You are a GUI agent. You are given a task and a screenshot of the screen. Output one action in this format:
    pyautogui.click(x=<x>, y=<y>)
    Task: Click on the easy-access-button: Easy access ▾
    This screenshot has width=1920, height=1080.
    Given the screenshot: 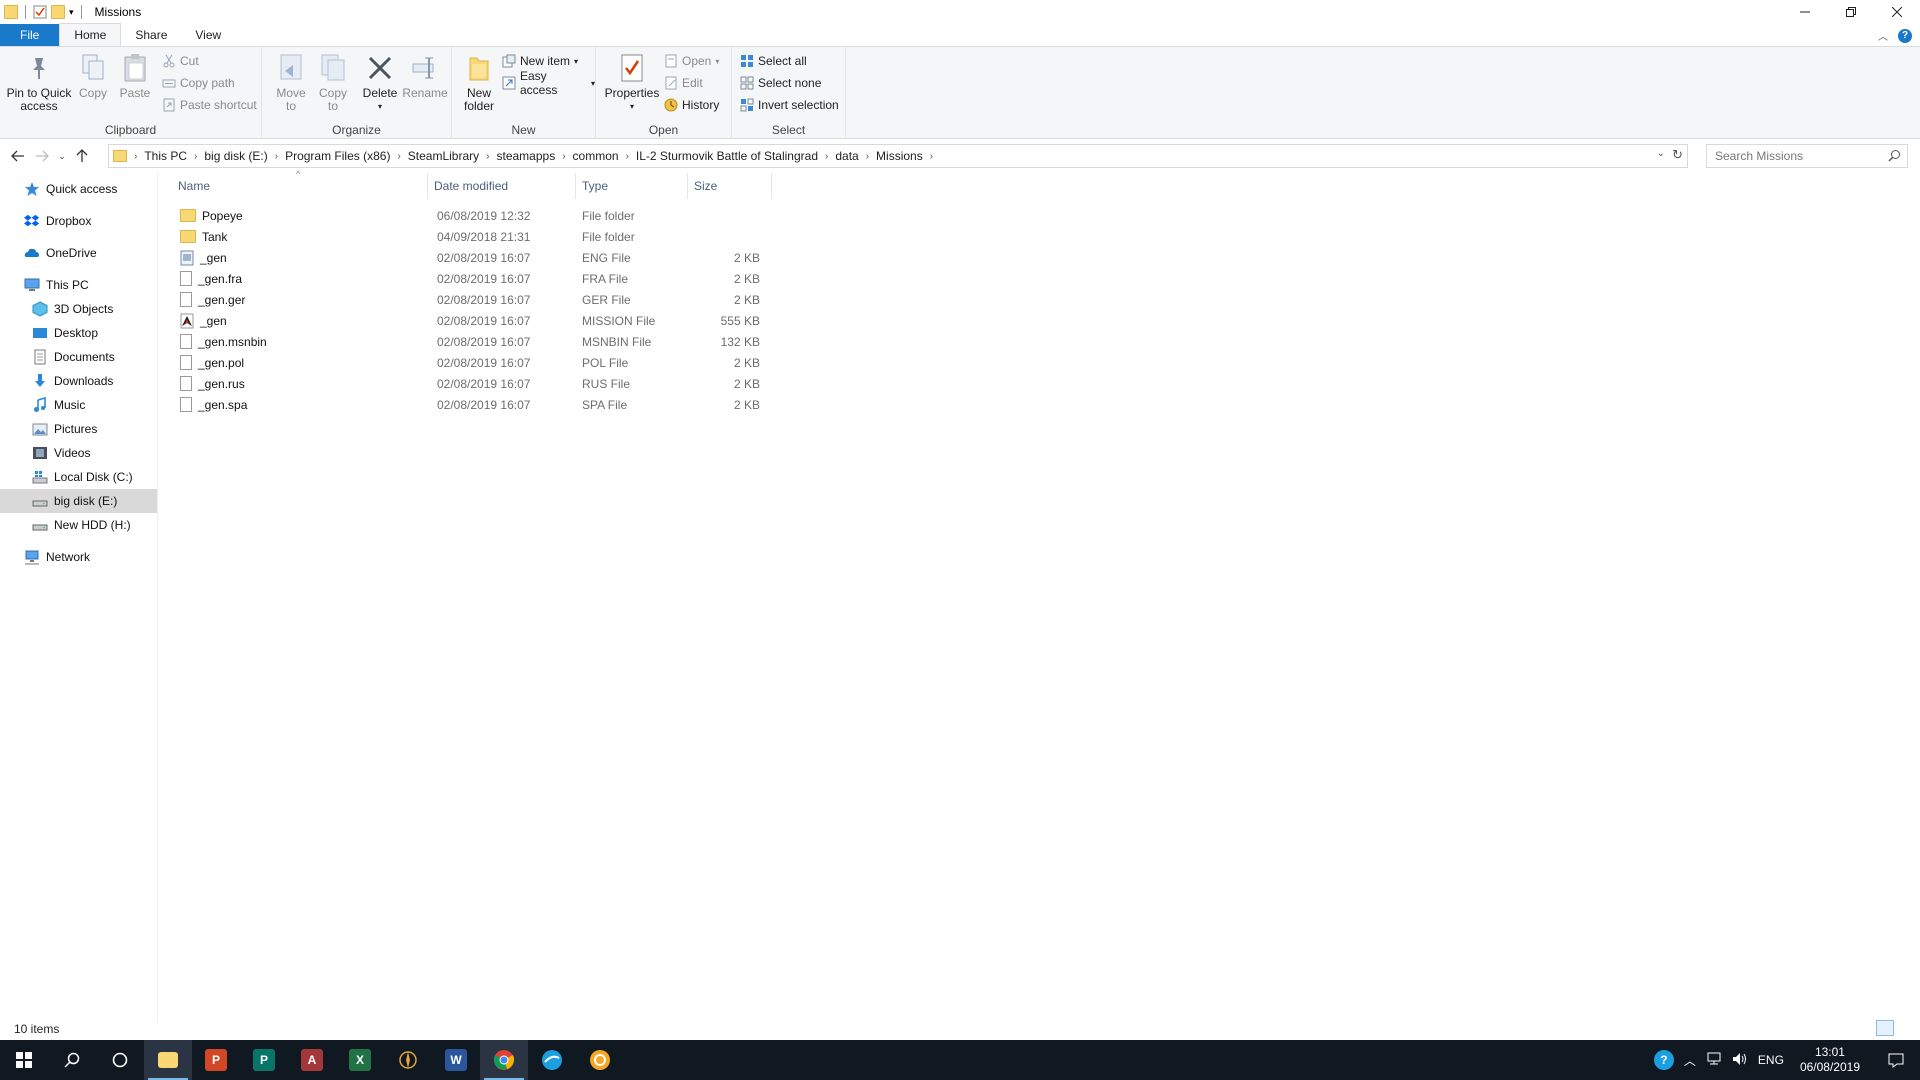 What is the action you would take?
    pyautogui.click(x=548, y=83)
    